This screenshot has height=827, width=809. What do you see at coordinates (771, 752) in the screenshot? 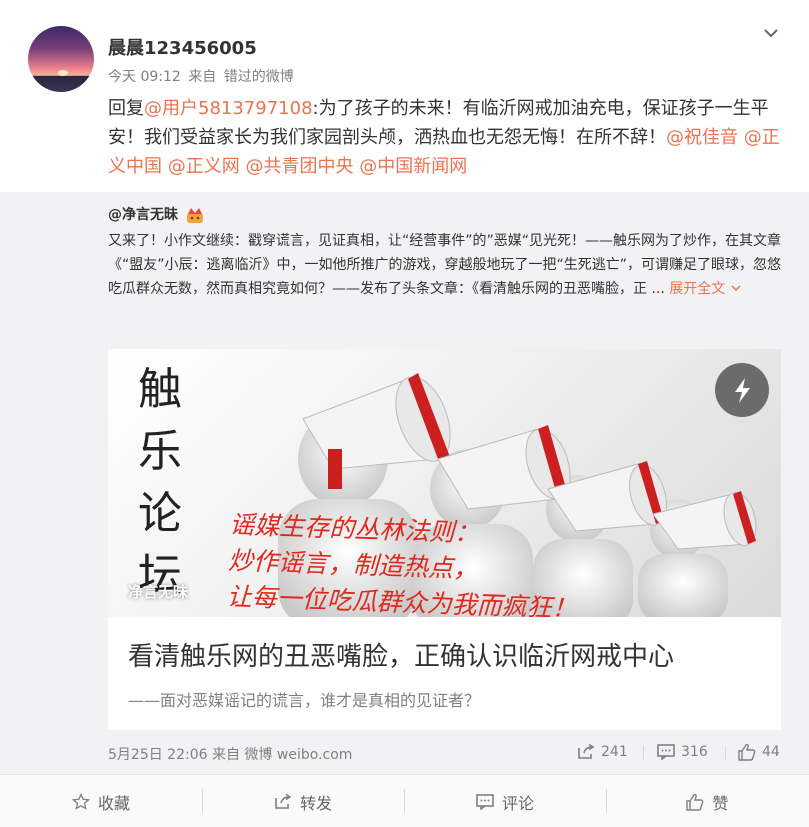
I see `like-count: 44` at bounding box center [771, 752].